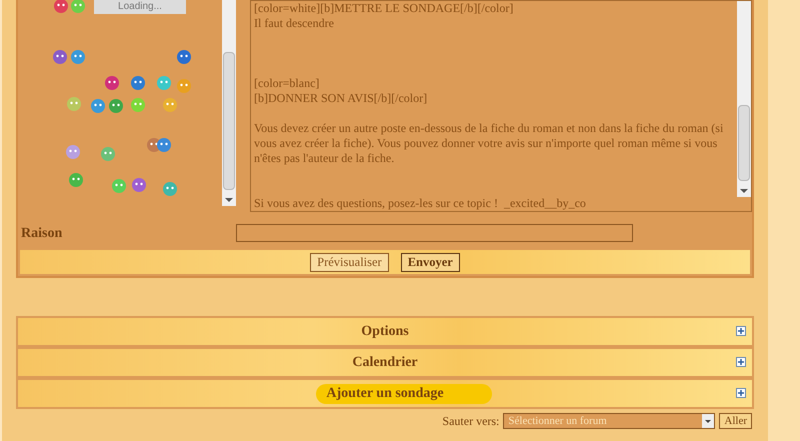  I want to click on section-title: Calendrier, so click(385, 363).